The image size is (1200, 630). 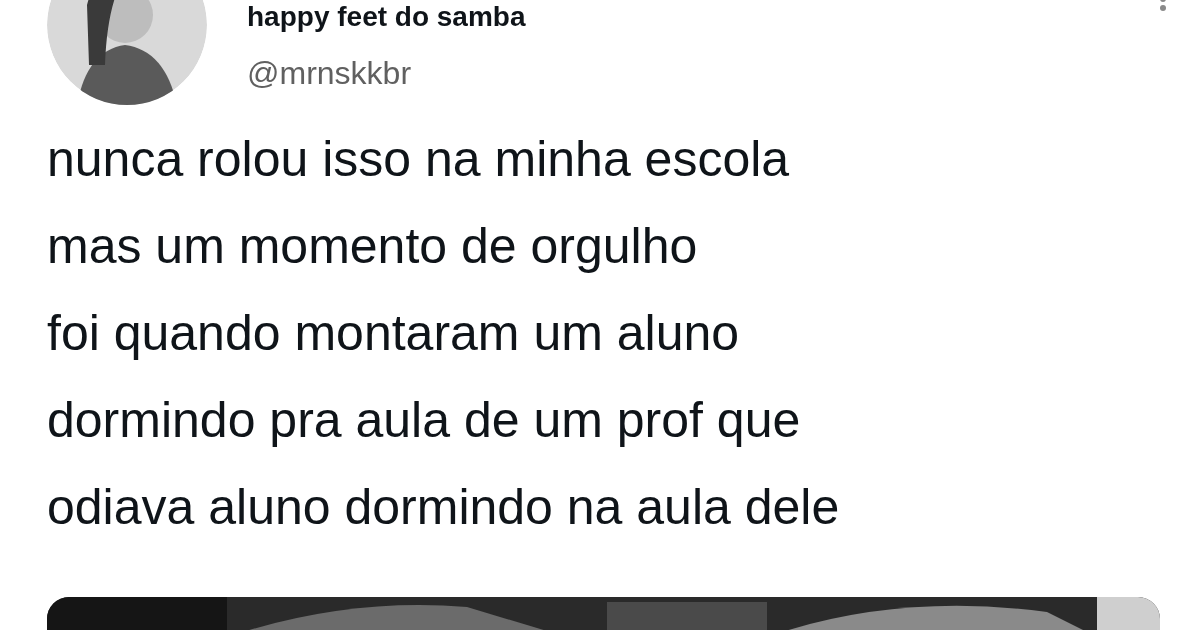 I want to click on tweet-text-line: mas um momento de orgulho, so click(x=373, y=246).